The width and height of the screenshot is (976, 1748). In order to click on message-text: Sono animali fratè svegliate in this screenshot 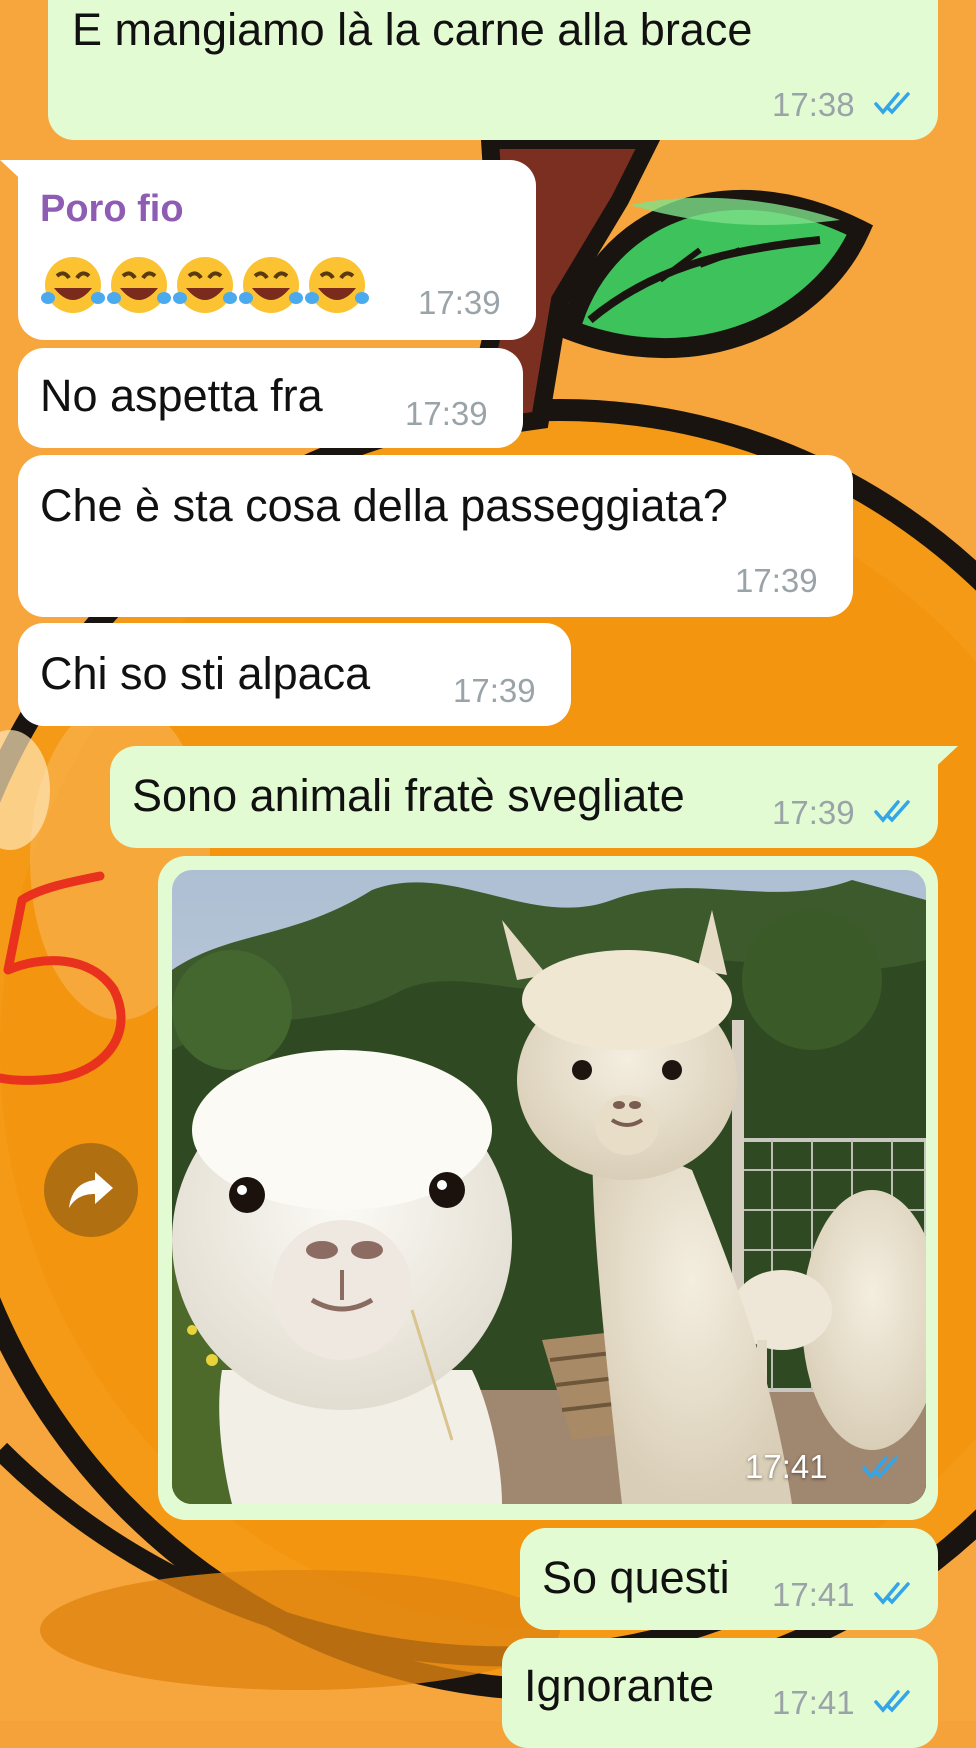, I will do `click(408, 795)`.